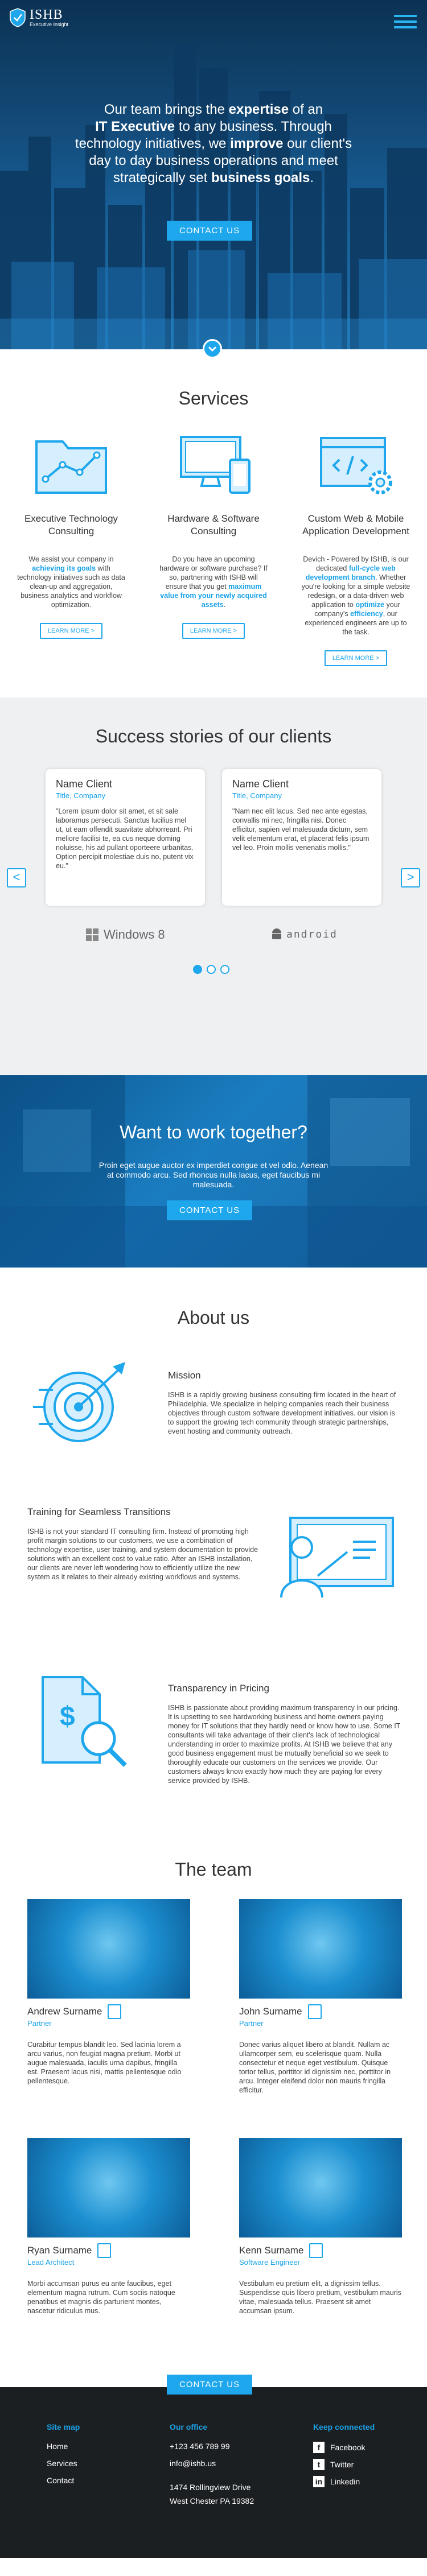  Describe the element at coordinates (213, 736) in the screenshot. I see `stories-title: Success stories of our clients` at that location.